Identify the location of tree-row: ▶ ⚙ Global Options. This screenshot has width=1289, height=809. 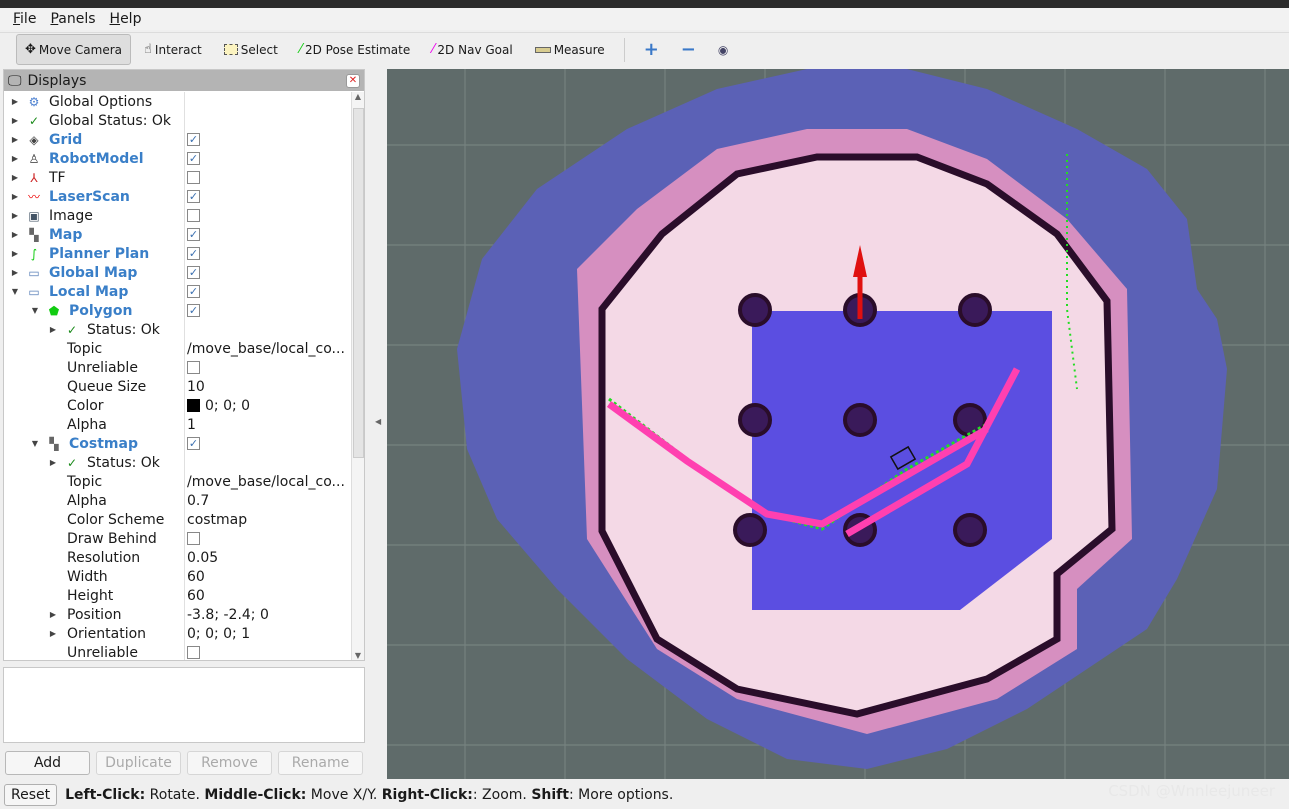
(177, 101).